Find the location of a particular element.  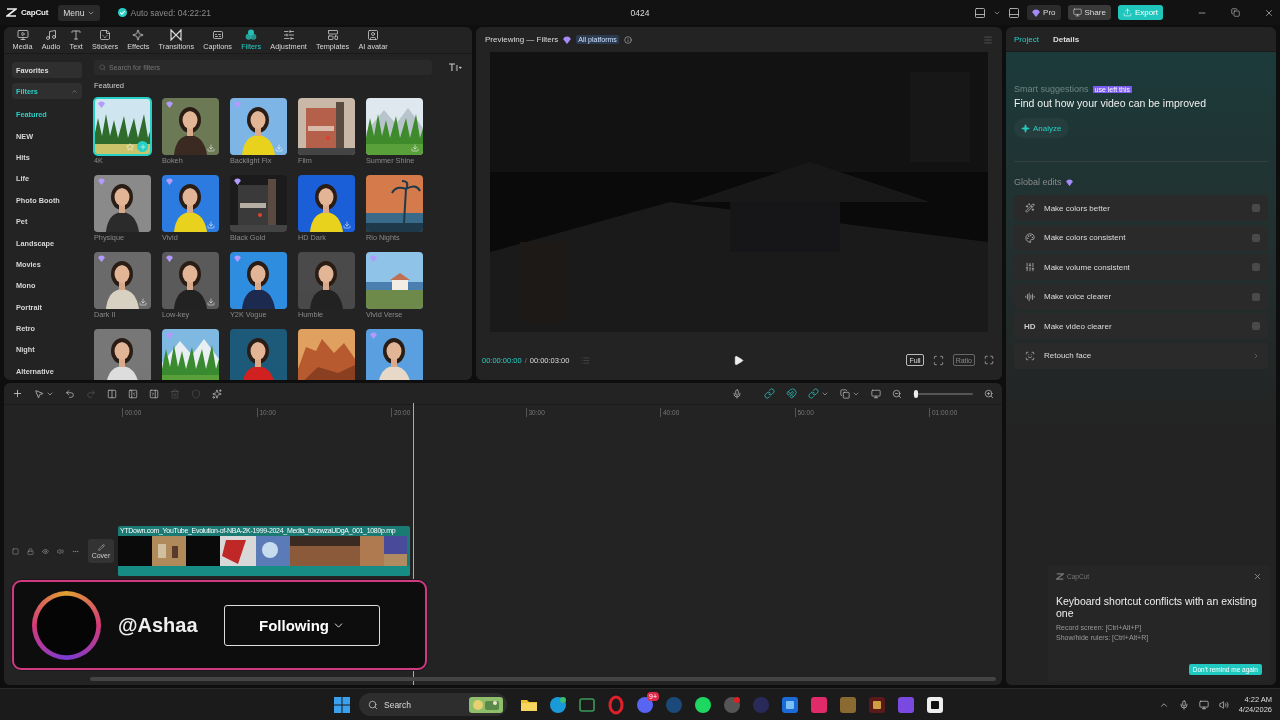

star-icon is located at coordinates (130, 146).